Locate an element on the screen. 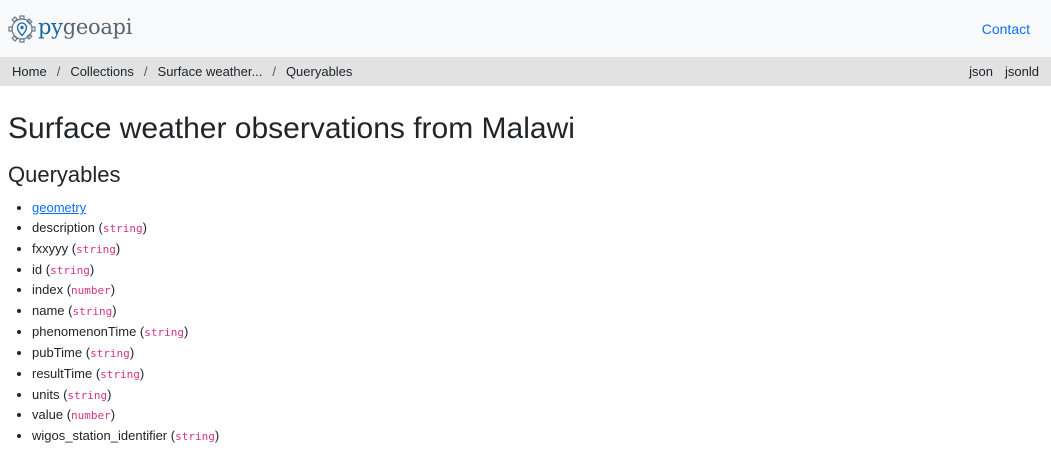 The height and width of the screenshot is (475, 1051). queryable-item: index (number) is located at coordinates (537, 290).